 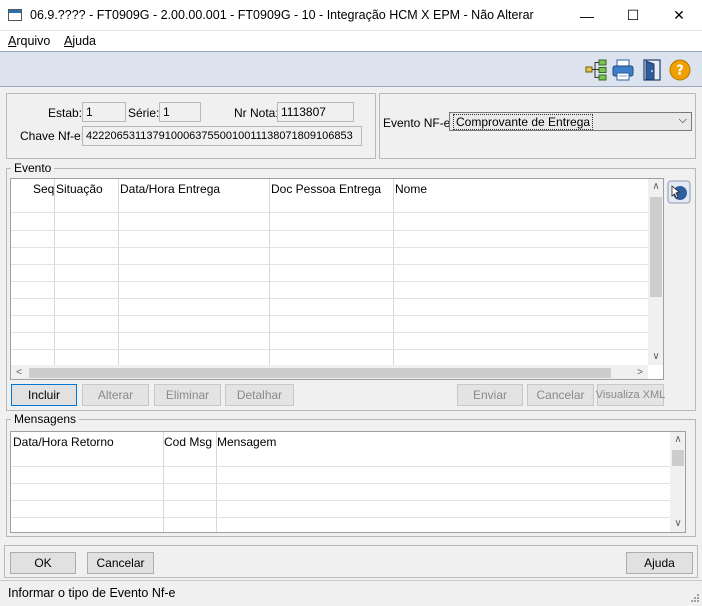 I want to click on menu-ajuda: Ajuda, so click(x=80, y=41).